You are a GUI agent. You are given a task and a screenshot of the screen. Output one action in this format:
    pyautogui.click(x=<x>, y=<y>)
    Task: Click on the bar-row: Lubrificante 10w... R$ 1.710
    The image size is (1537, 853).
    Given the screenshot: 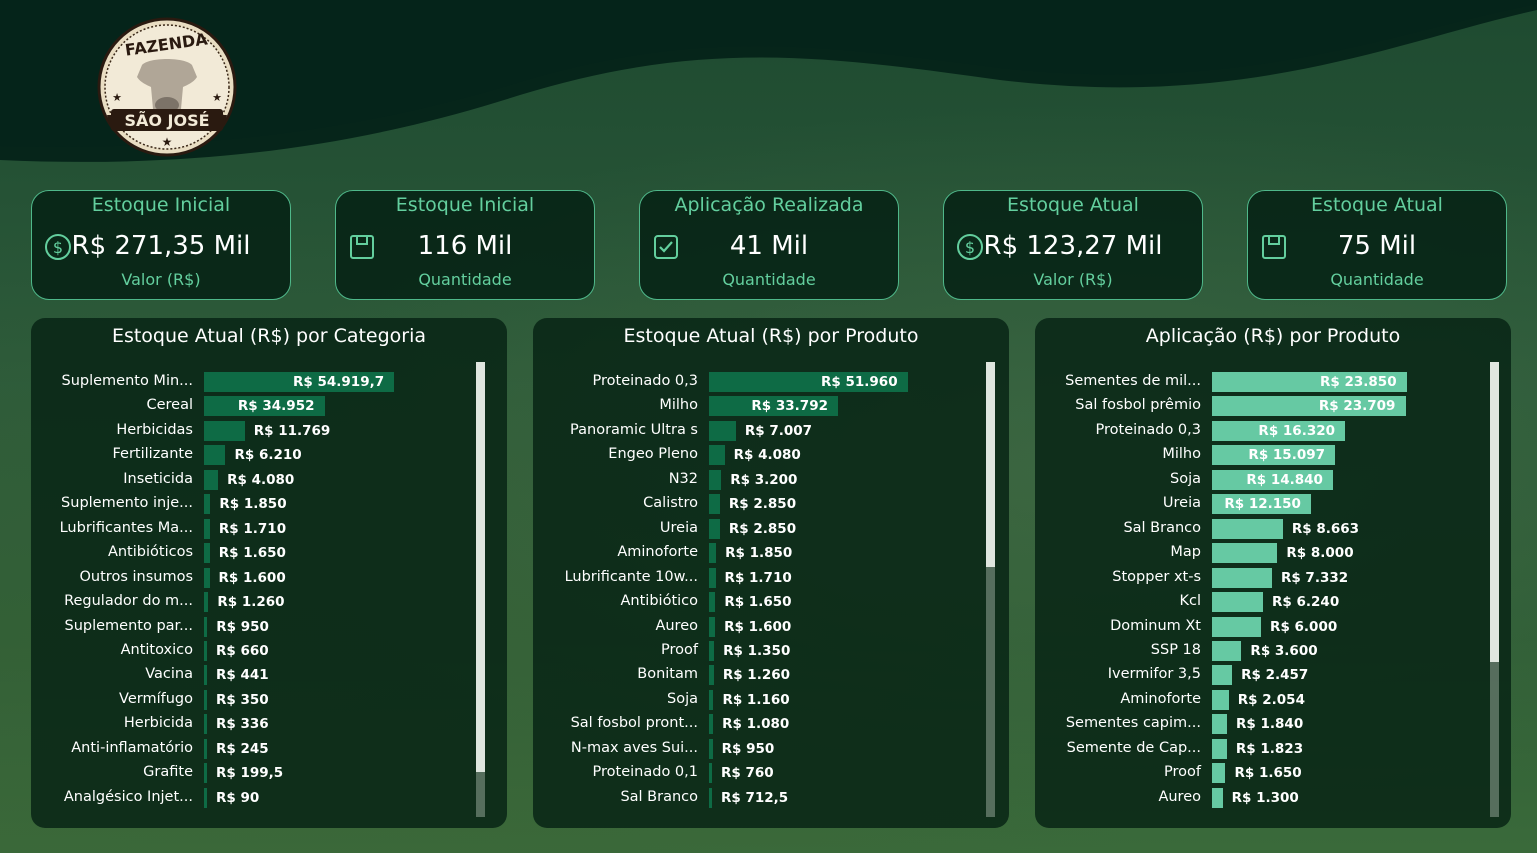 What is the action you would take?
    pyautogui.click(x=771, y=578)
    